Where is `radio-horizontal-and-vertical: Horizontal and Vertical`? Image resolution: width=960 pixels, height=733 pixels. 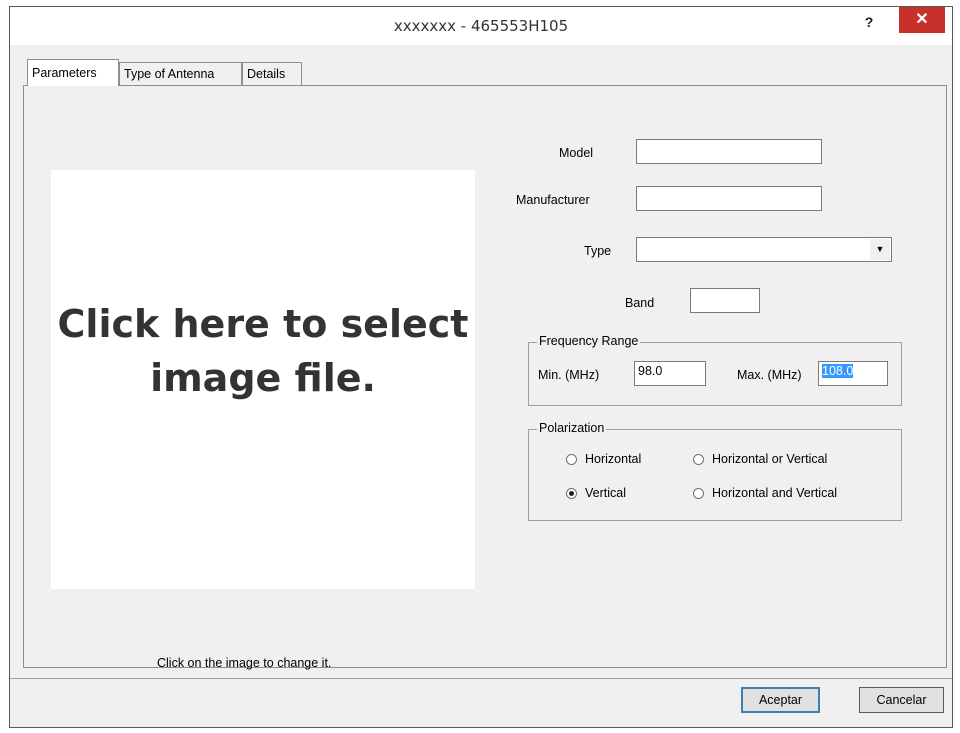
radio-horizontal-and-vertical: Horizontal and Vertical is located at coordinates (765, 493).